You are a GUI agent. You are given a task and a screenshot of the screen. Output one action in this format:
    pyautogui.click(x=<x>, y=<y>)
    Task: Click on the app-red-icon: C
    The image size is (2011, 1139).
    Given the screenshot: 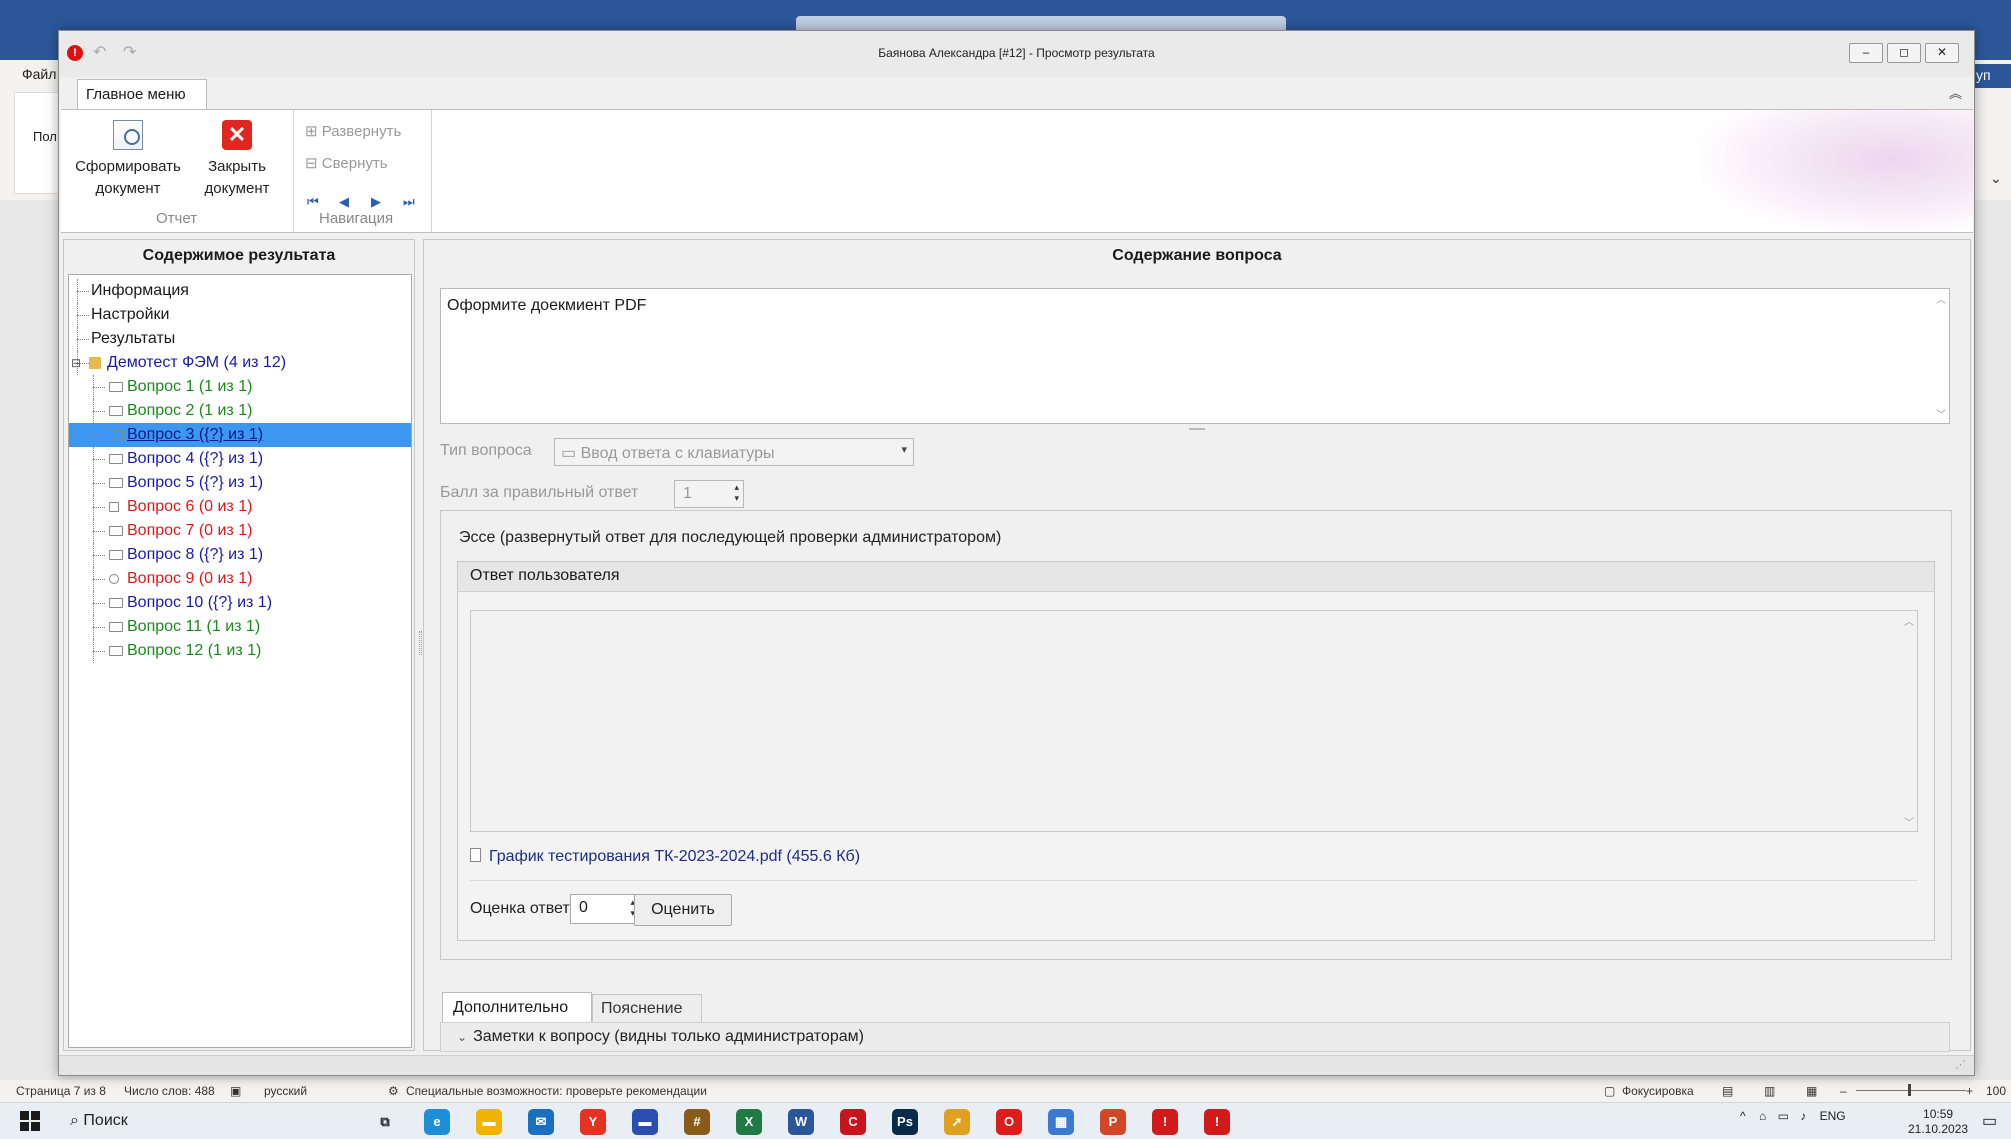 What is the action you would take?
    pyautogui.click(x=853, y=1122)
    